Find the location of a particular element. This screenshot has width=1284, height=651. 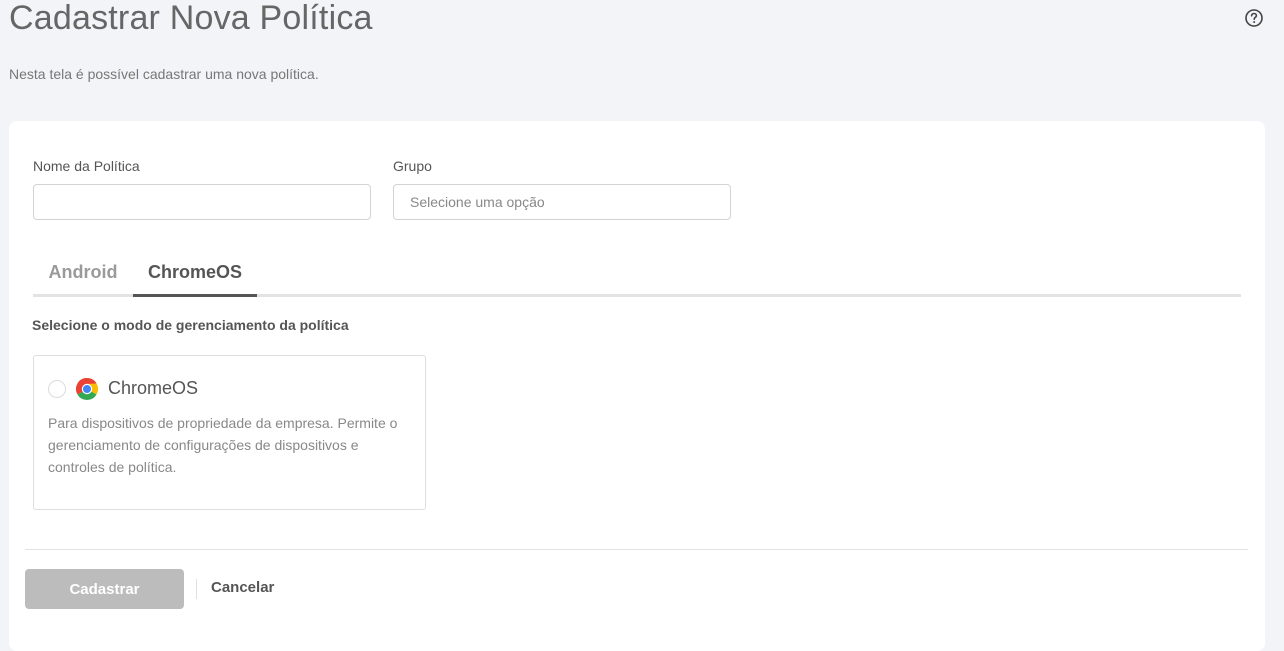

platform-tabs: Android ChromeOS is located at coordinates (637, 276).